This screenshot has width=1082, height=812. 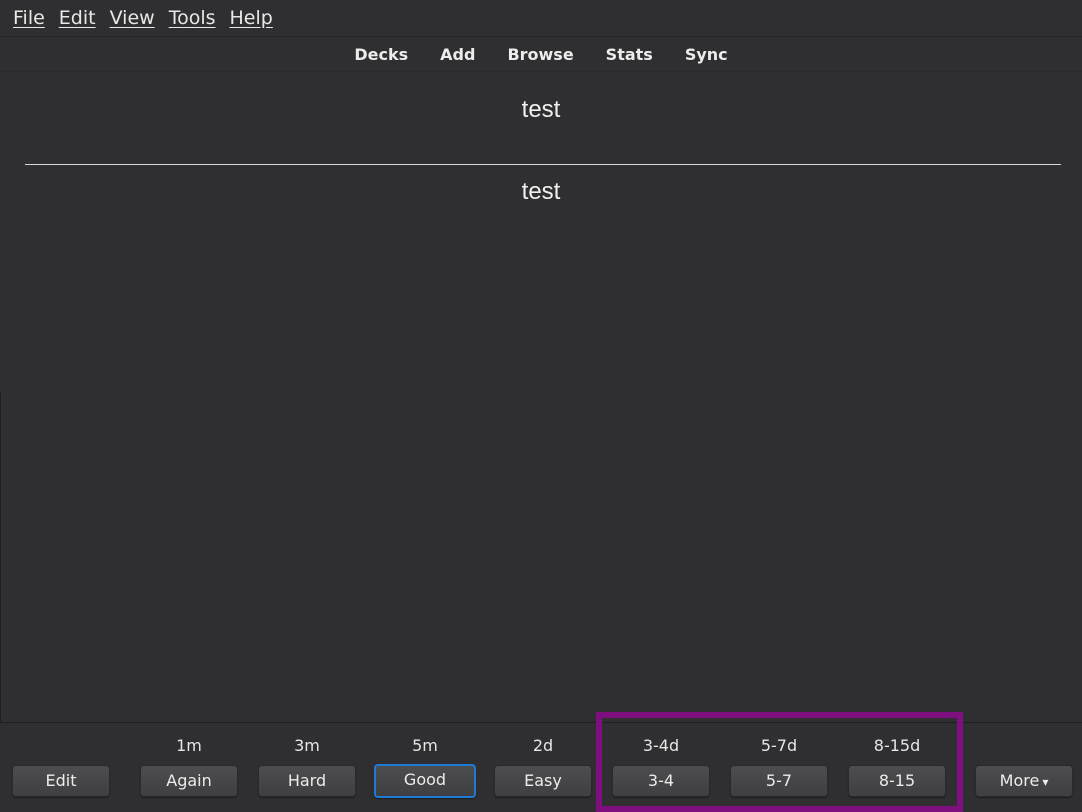 What do you see at coordinates (307, 745) in the screenshot?
I see `hard-interval-label: 3m` at bounding box center [307, 745].